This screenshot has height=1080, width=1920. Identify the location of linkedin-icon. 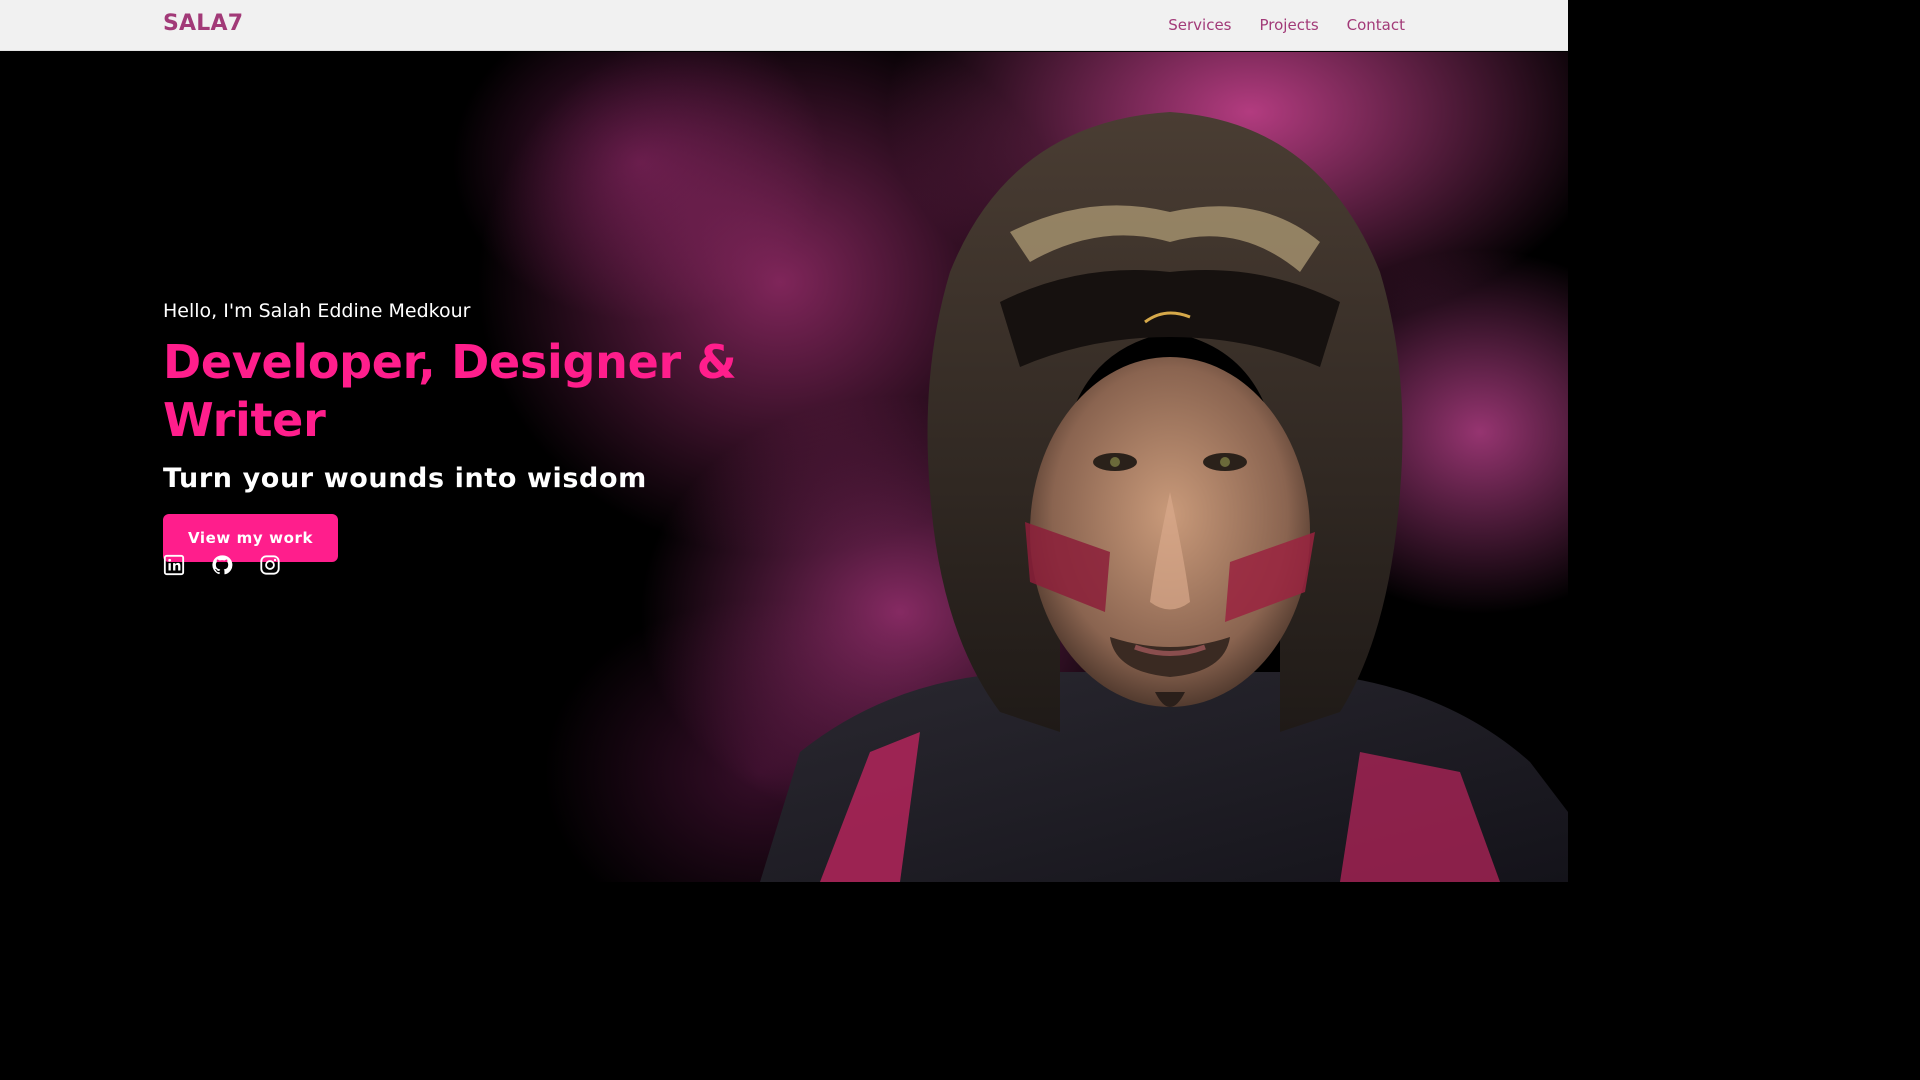
(174, 565).